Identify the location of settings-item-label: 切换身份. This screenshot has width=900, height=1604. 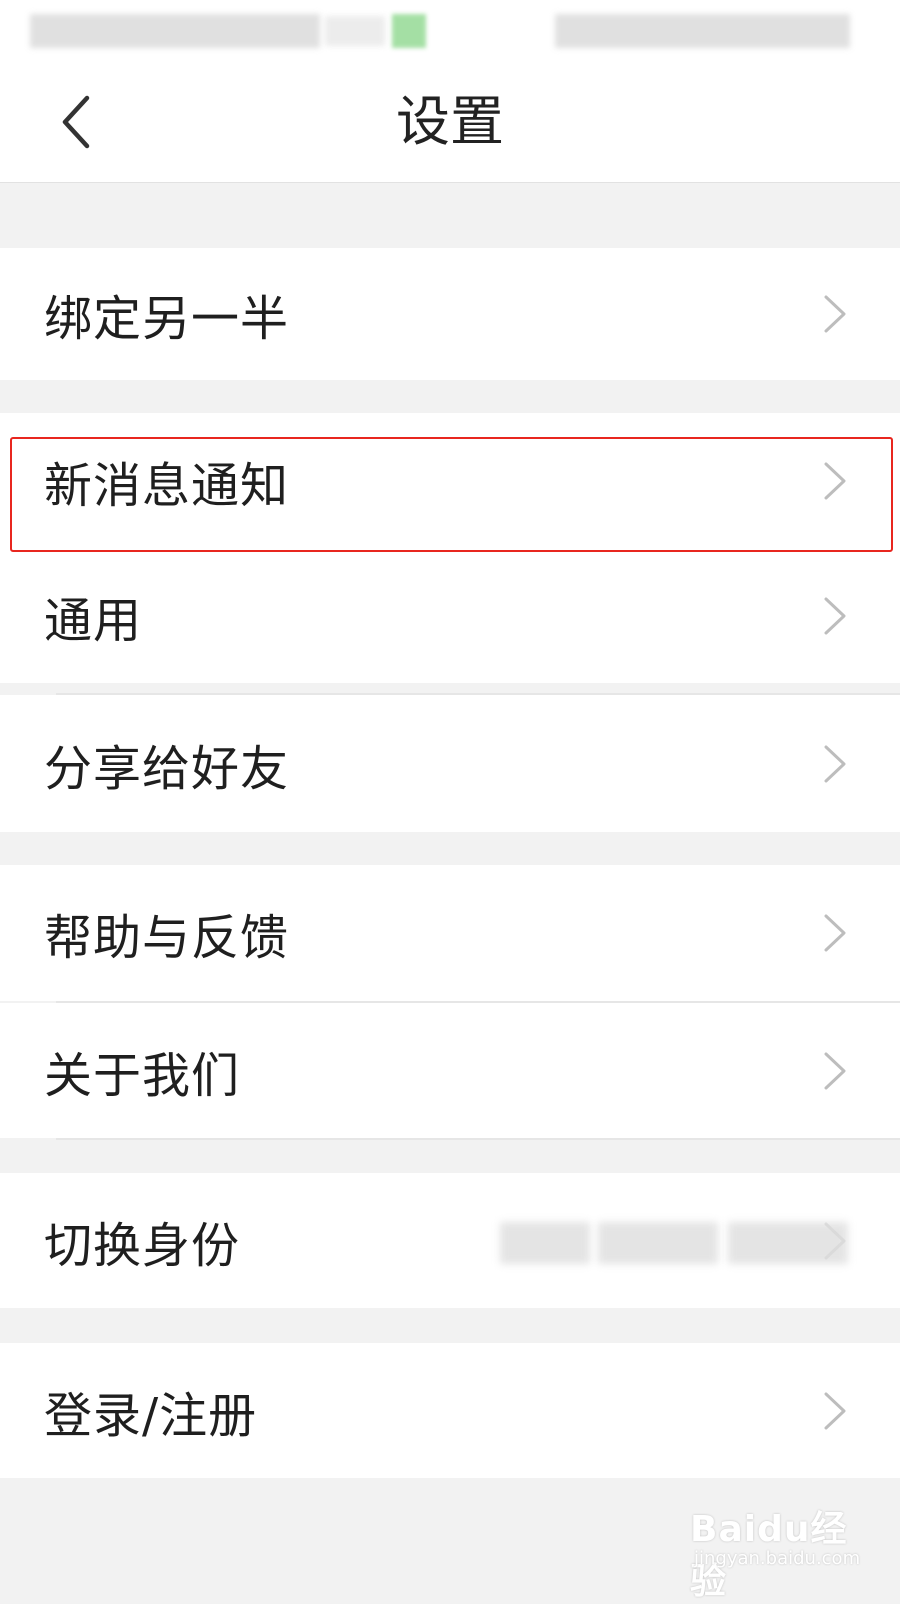
(142, 1245).